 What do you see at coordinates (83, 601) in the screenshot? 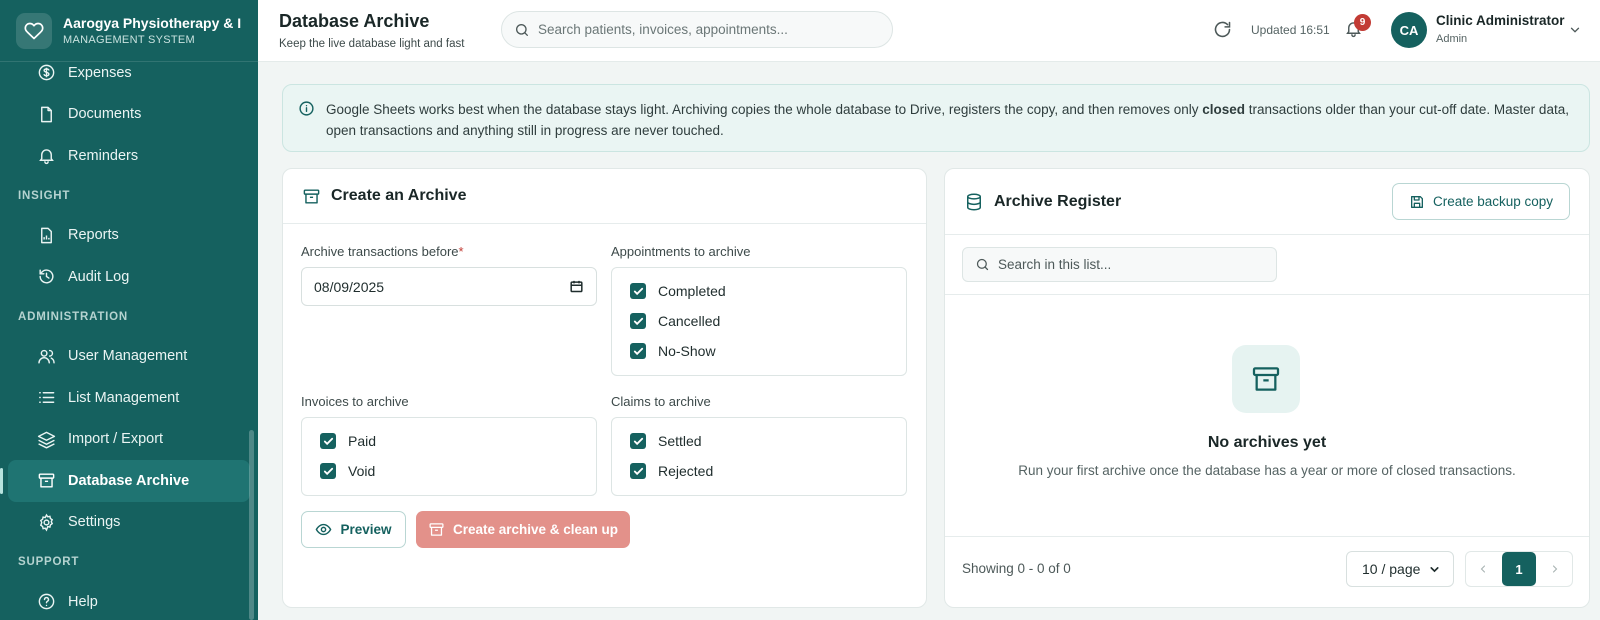
I see `sidebar-item-label: Help` at bounding box center [83, 601].